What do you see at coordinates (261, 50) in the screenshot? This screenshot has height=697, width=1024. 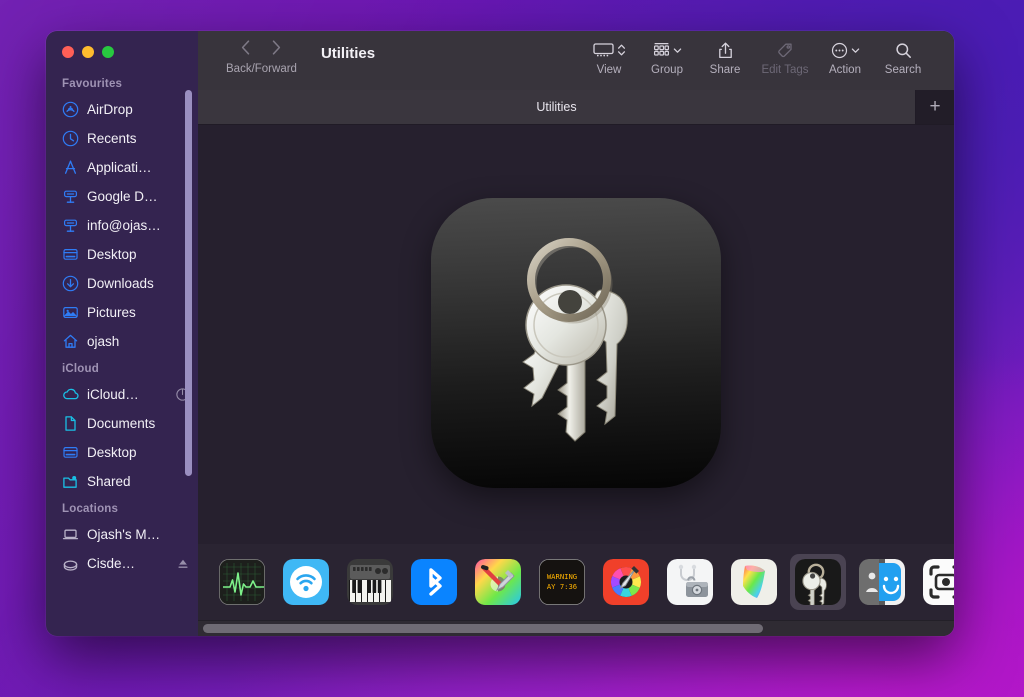 I see `back-forward-buttons` at bounding box center [261, 50].